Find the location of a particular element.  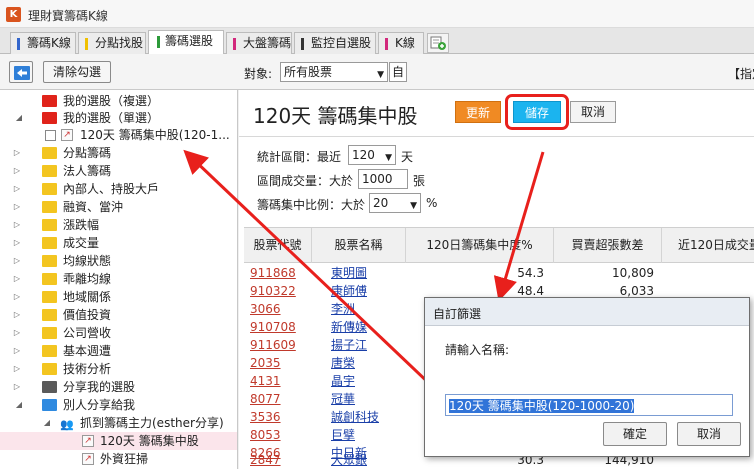

diff-value: 10,809 is located at coordinates (633, 273).